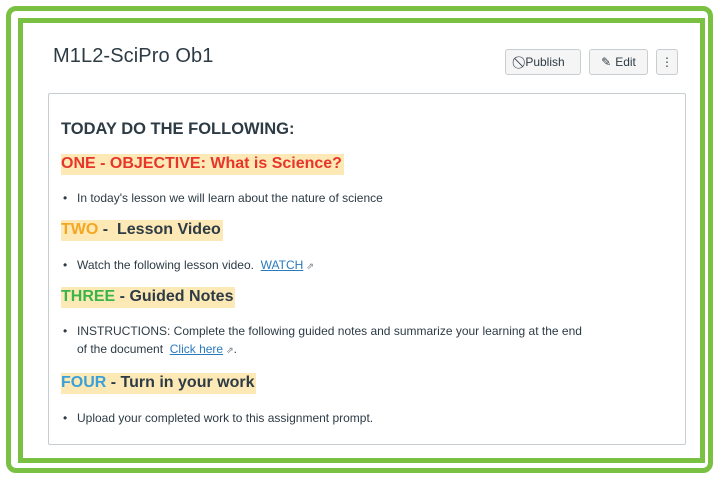  Describe the element at coordinates (178, 129) in the screenshot. I see `content-heading: TODAY DO THE FOLLOWING:` at that location.